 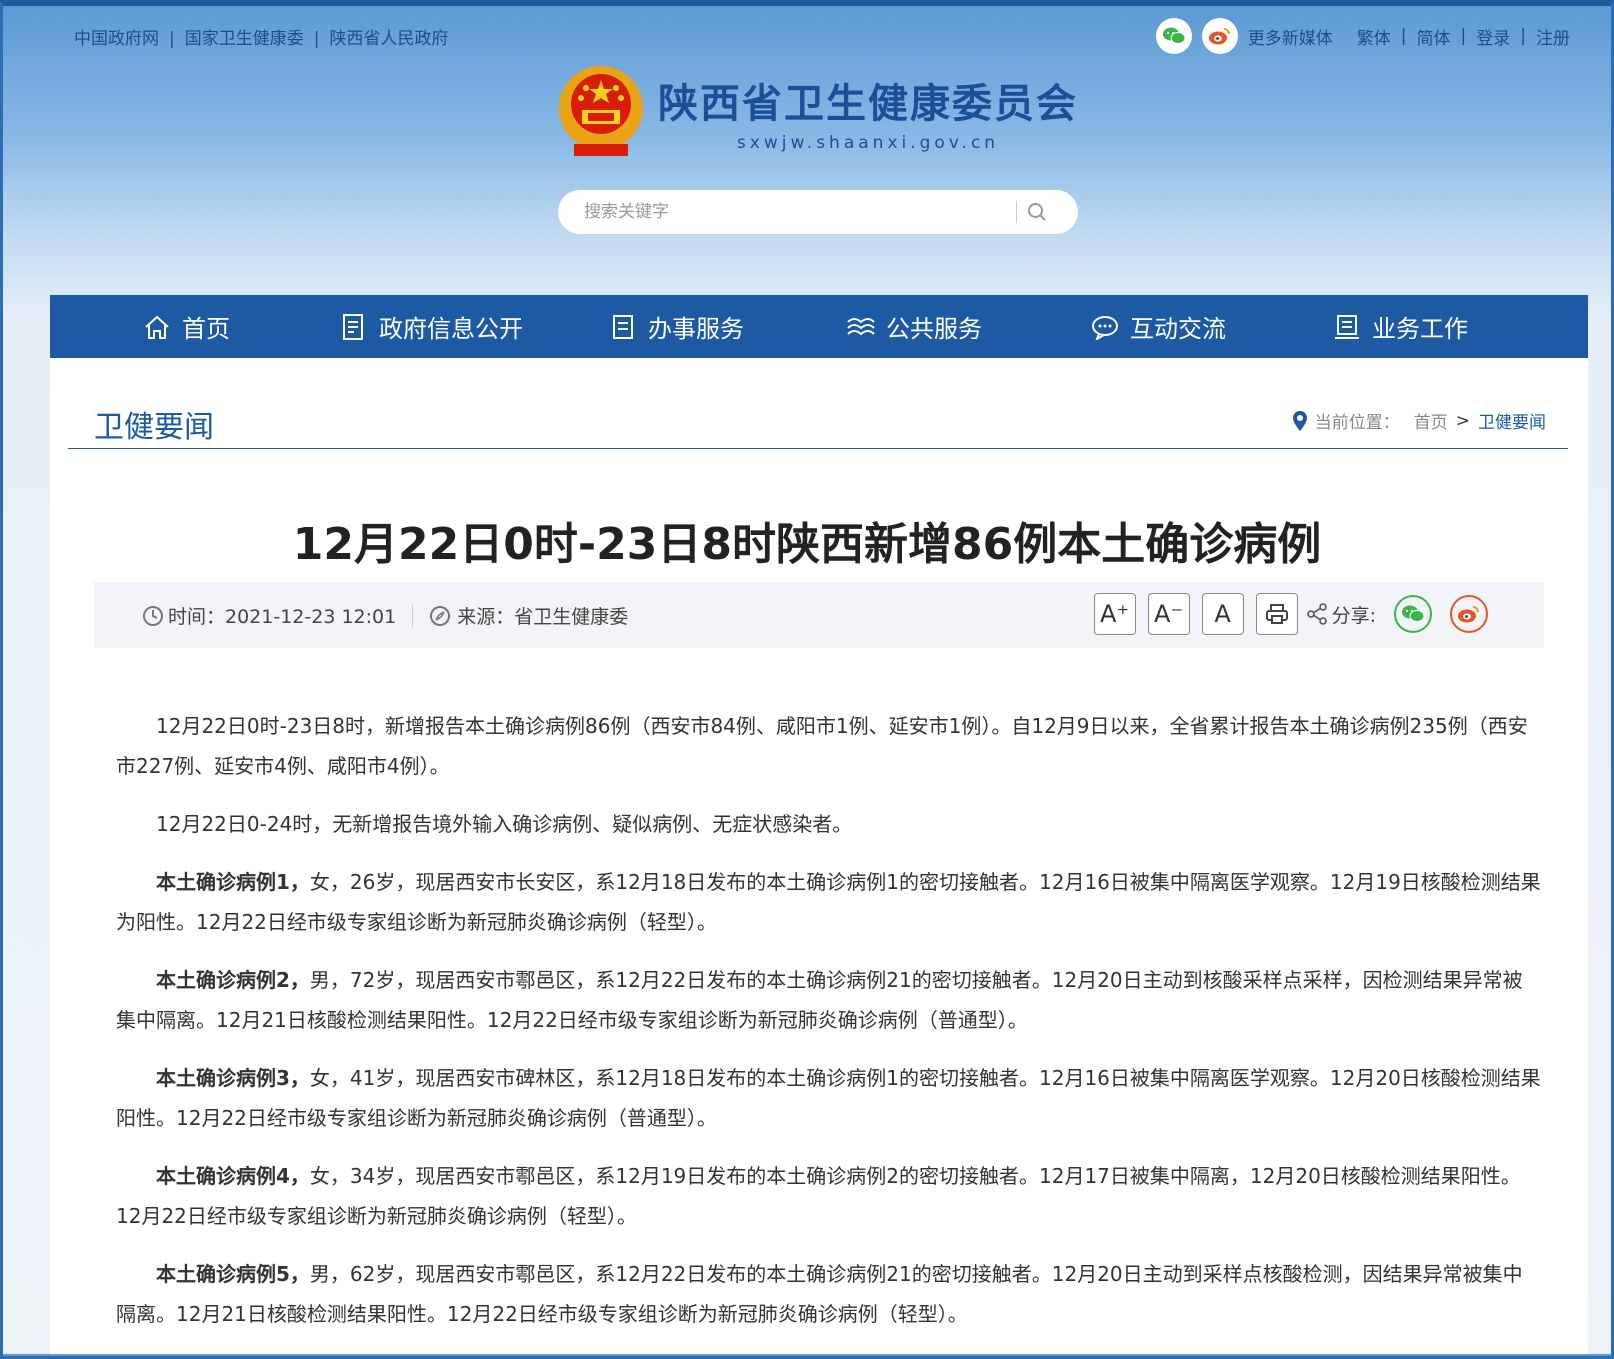 I want to click on register-link: 注册, so click(x=1553, y=36).